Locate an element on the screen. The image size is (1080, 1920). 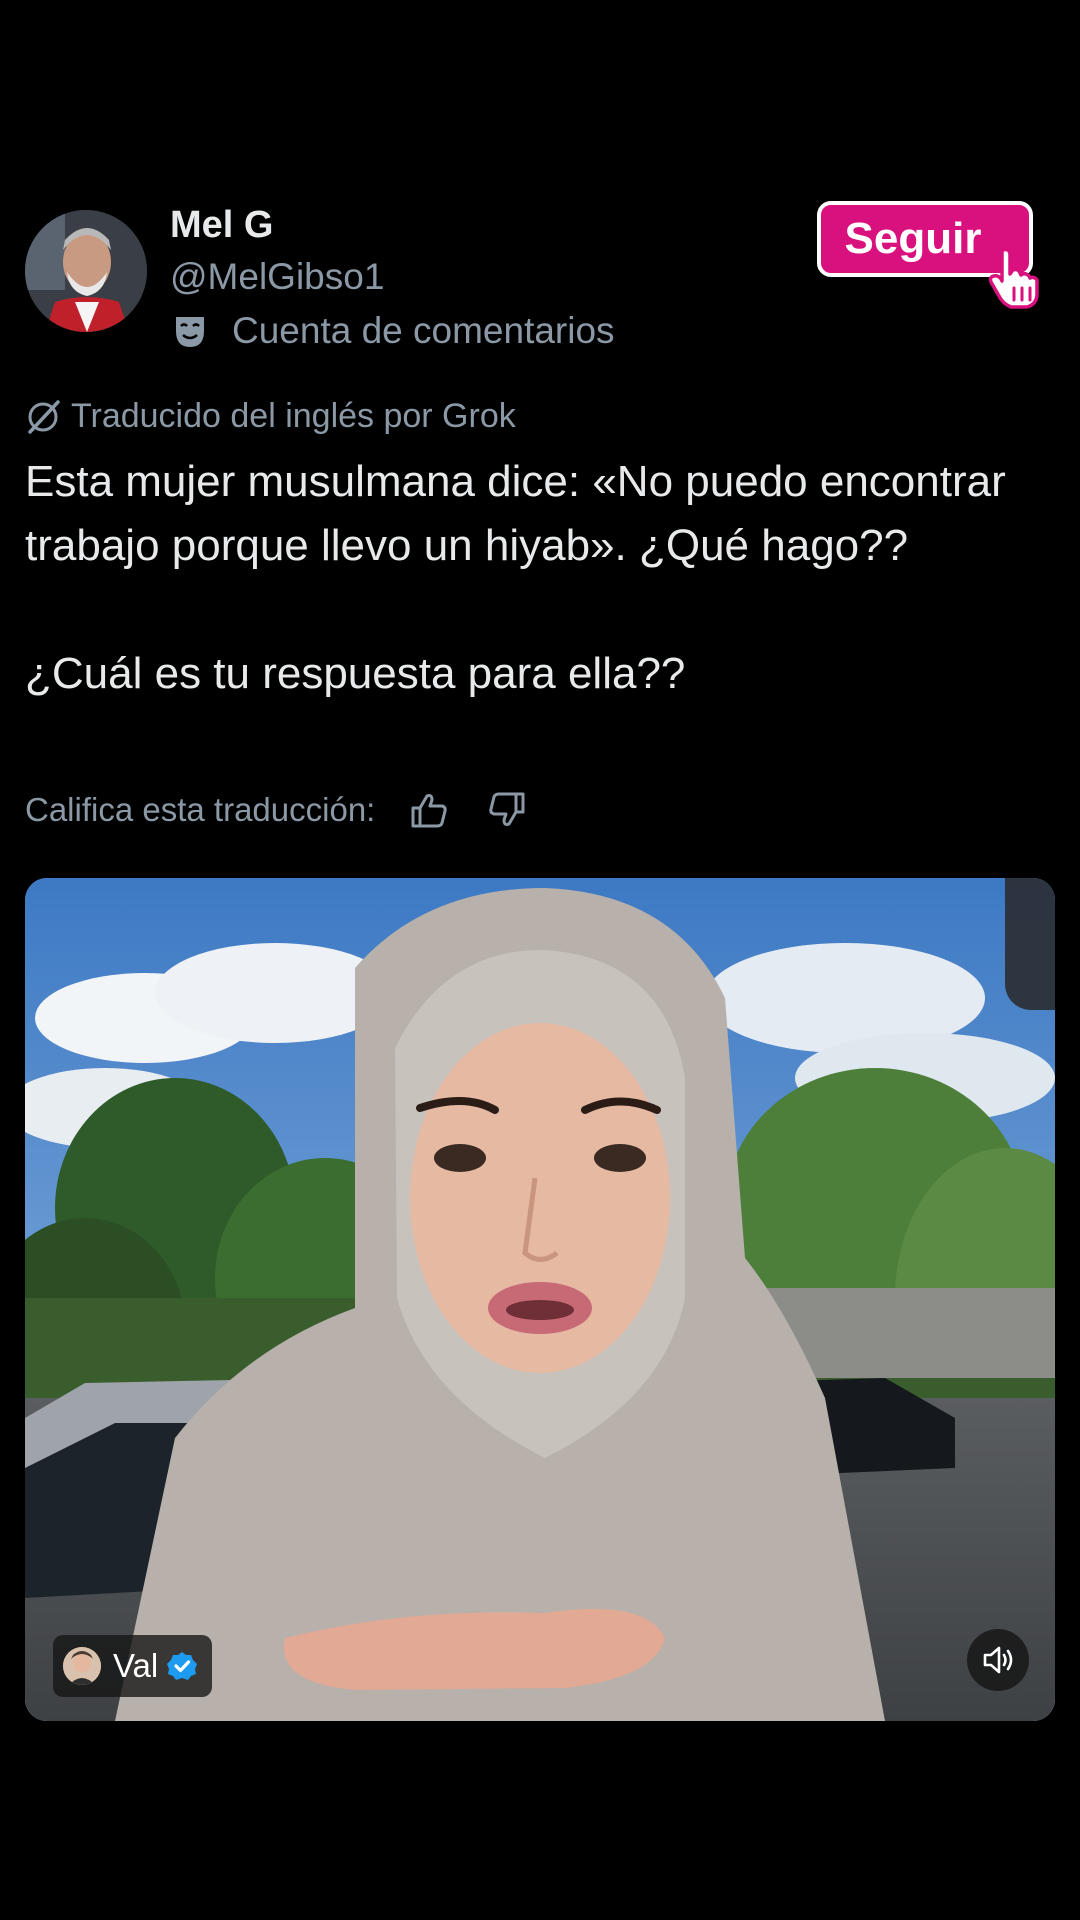
account-type: Cuenta de comentarios is located at coordinates (392, 331).